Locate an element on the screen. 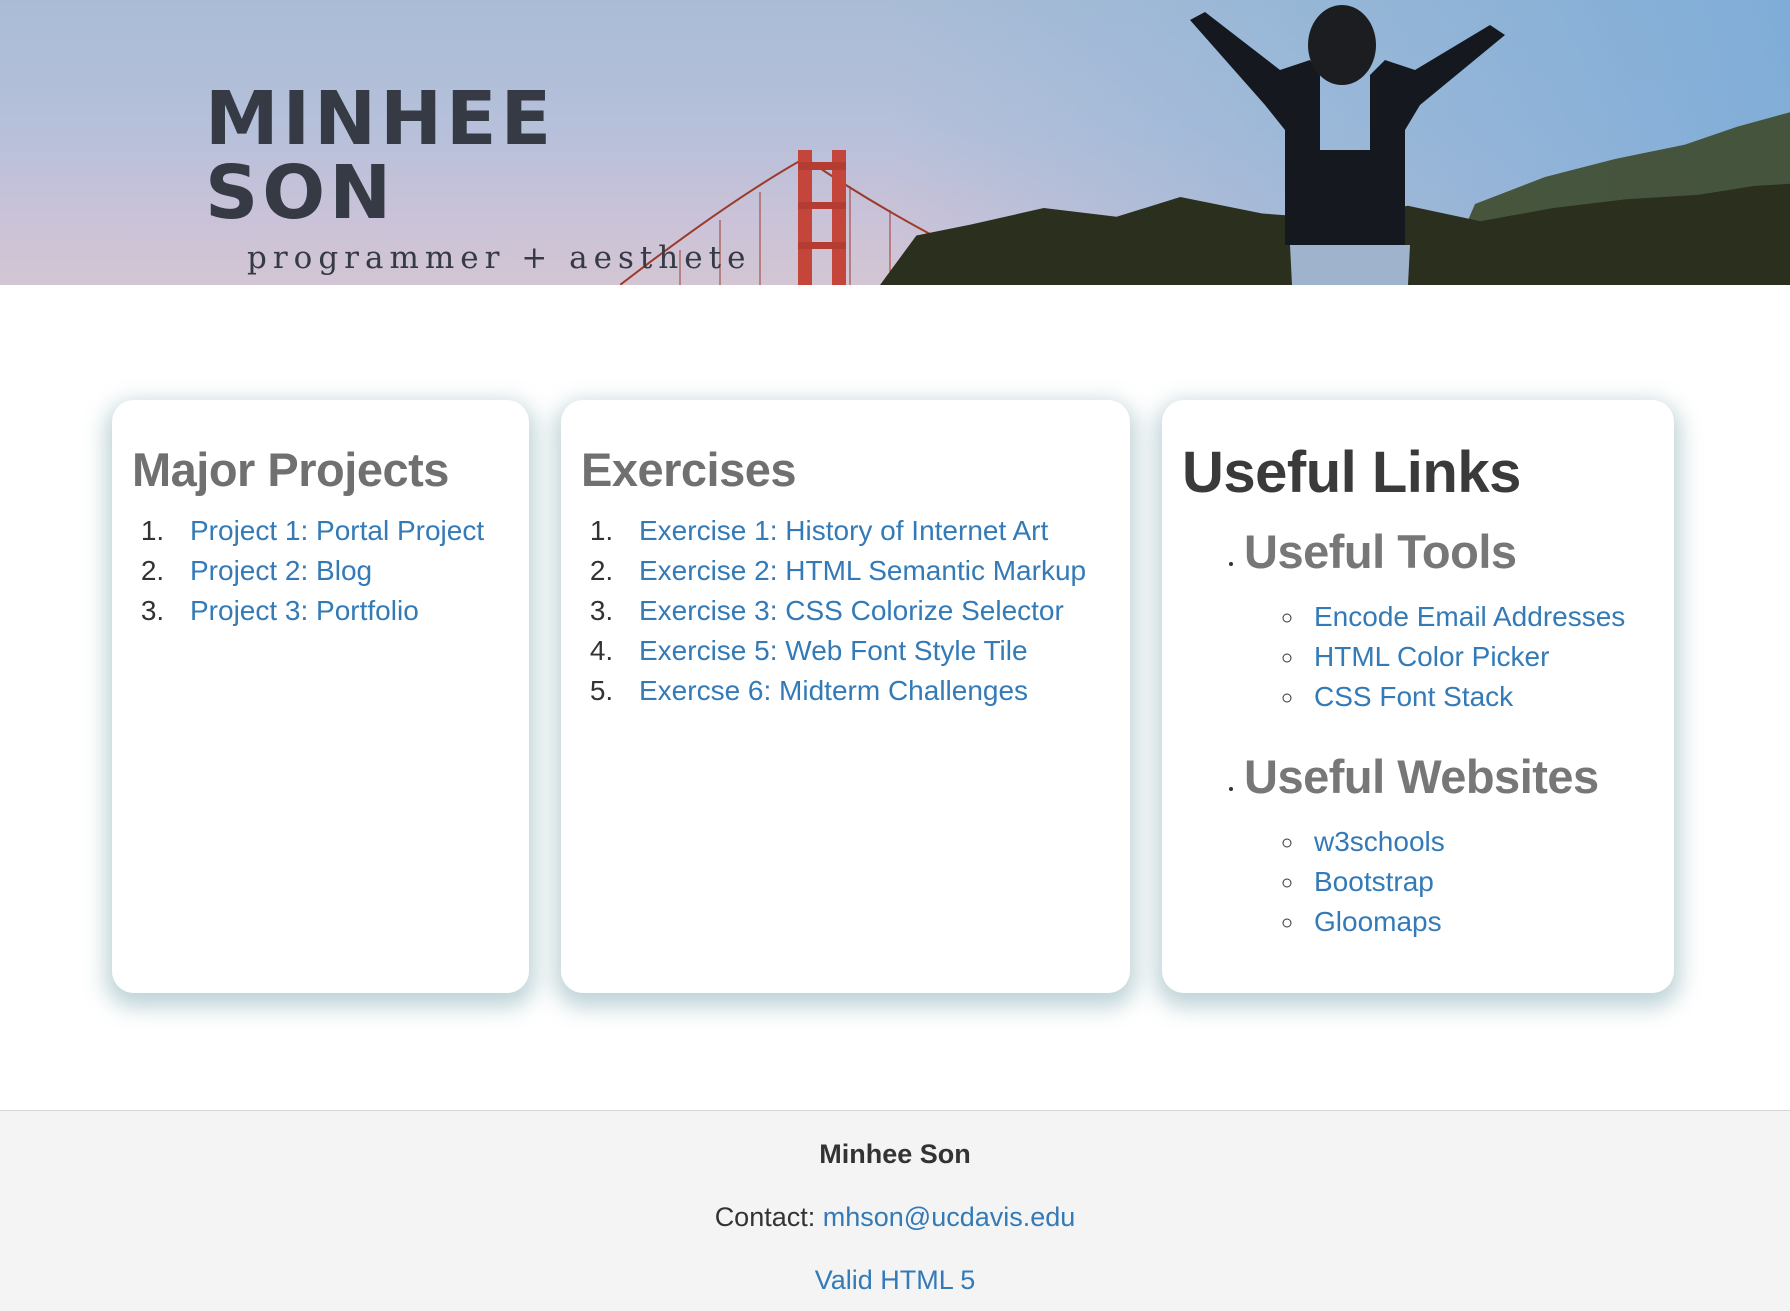 Image resolution: width=1790 pixels, height=1311 pixels. list-item: w3schools is located at coordinates (1480, 842).